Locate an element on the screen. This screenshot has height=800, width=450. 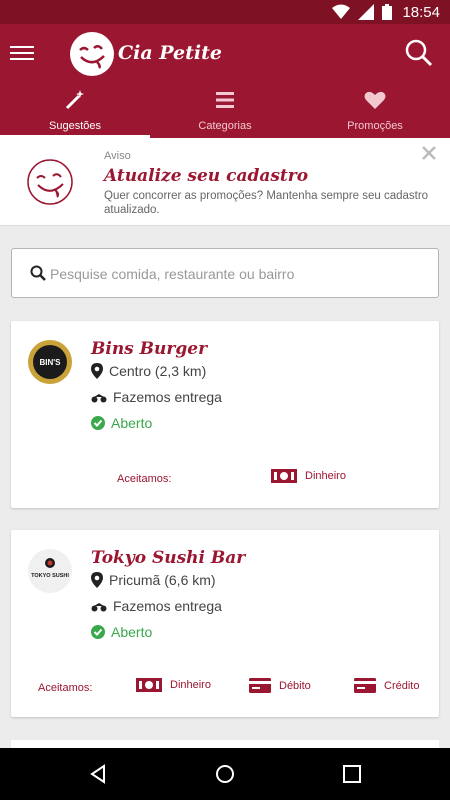
status-bar: 18:54 is located at coordinates (225, 12).